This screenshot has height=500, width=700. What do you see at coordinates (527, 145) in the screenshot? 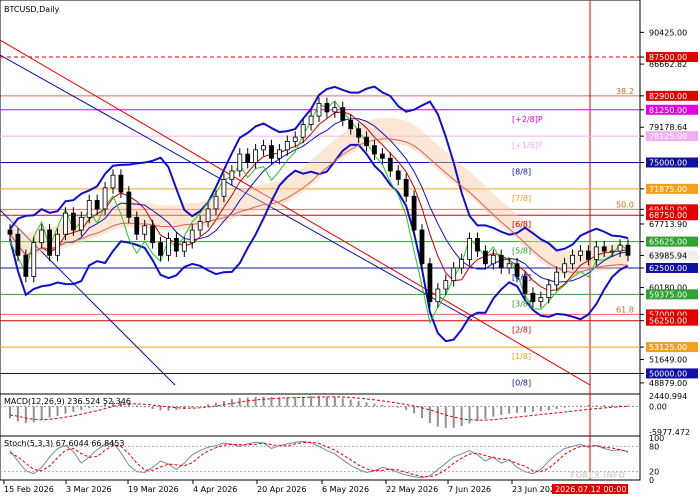
I see `murrey-label: [+1/8]P` at bounding box center [527, 145].